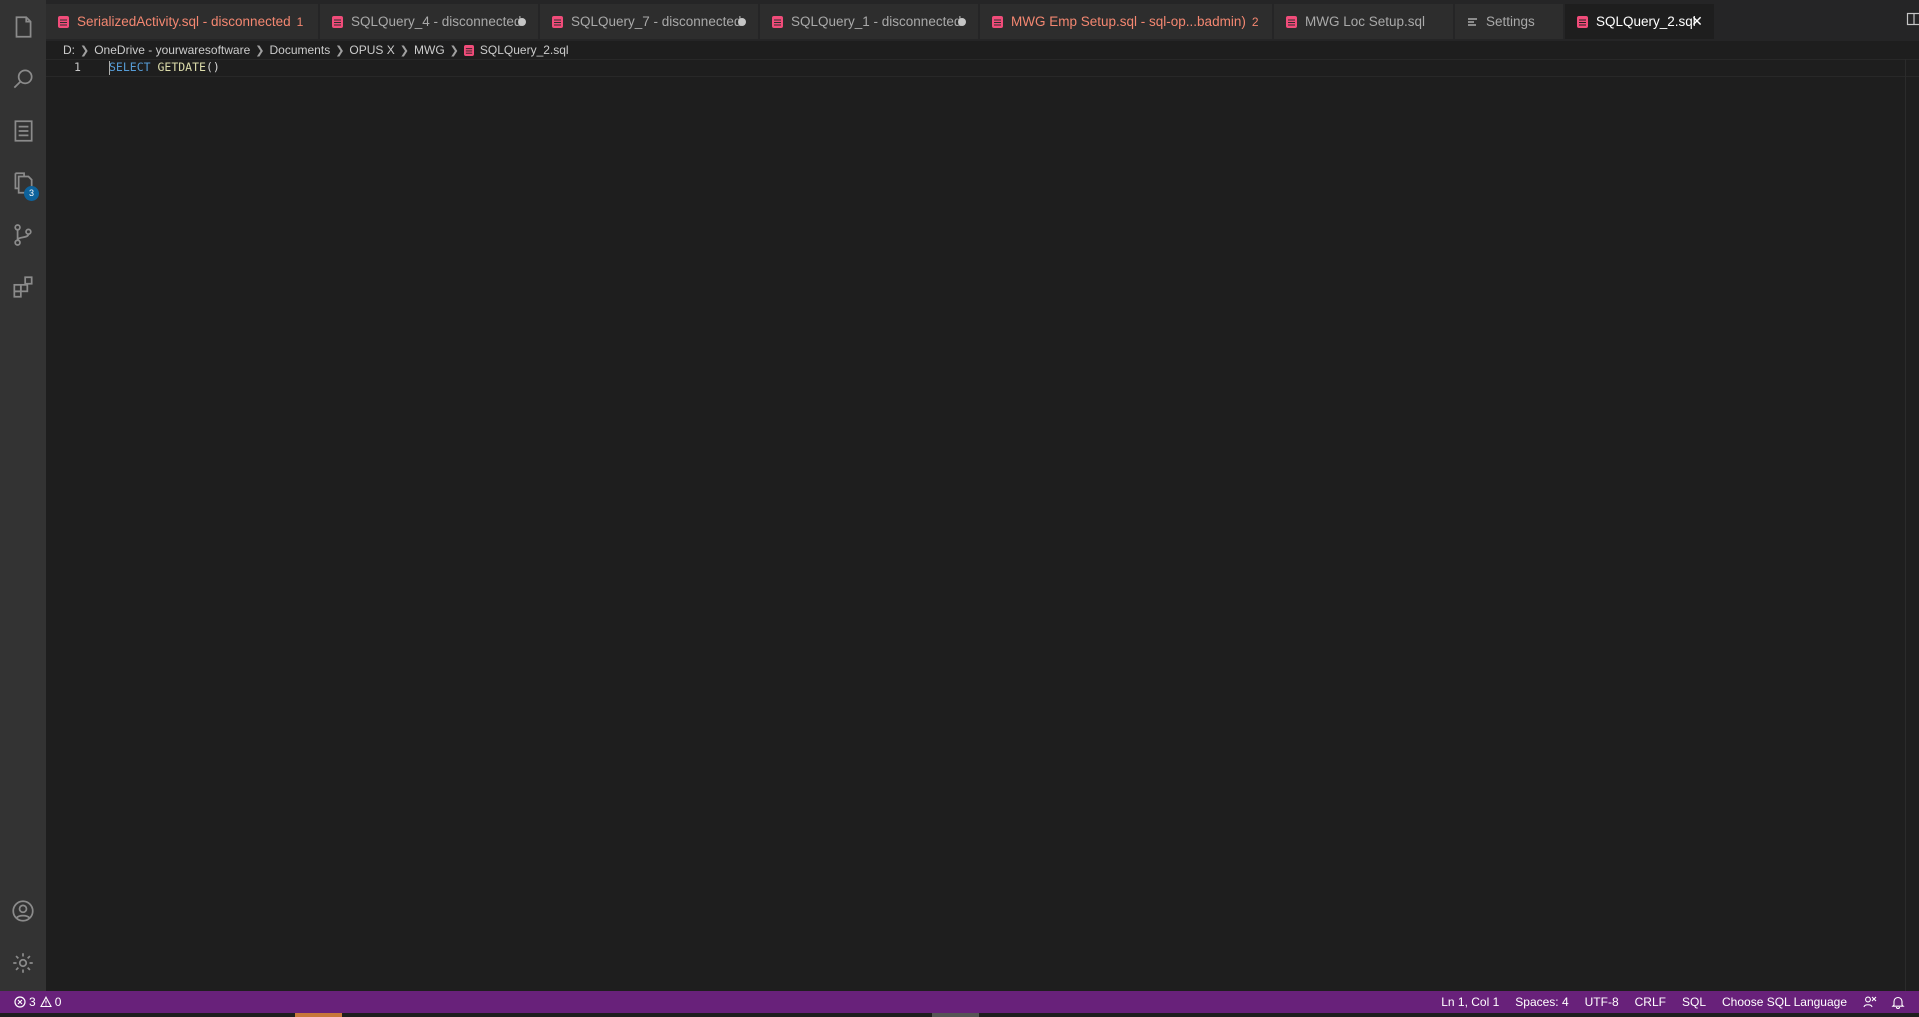  Describe the element at coordinates (1602, 1002) in the screenshot. I see `encoding-setting: UTF-8` at that location.